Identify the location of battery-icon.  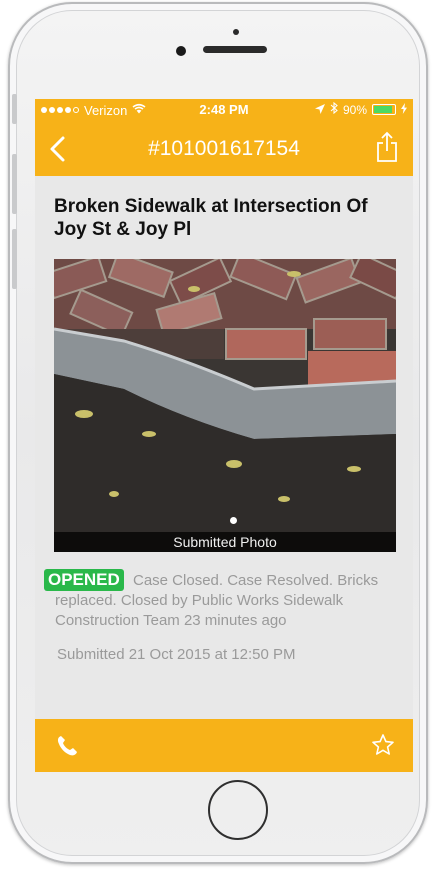
(384, 109).